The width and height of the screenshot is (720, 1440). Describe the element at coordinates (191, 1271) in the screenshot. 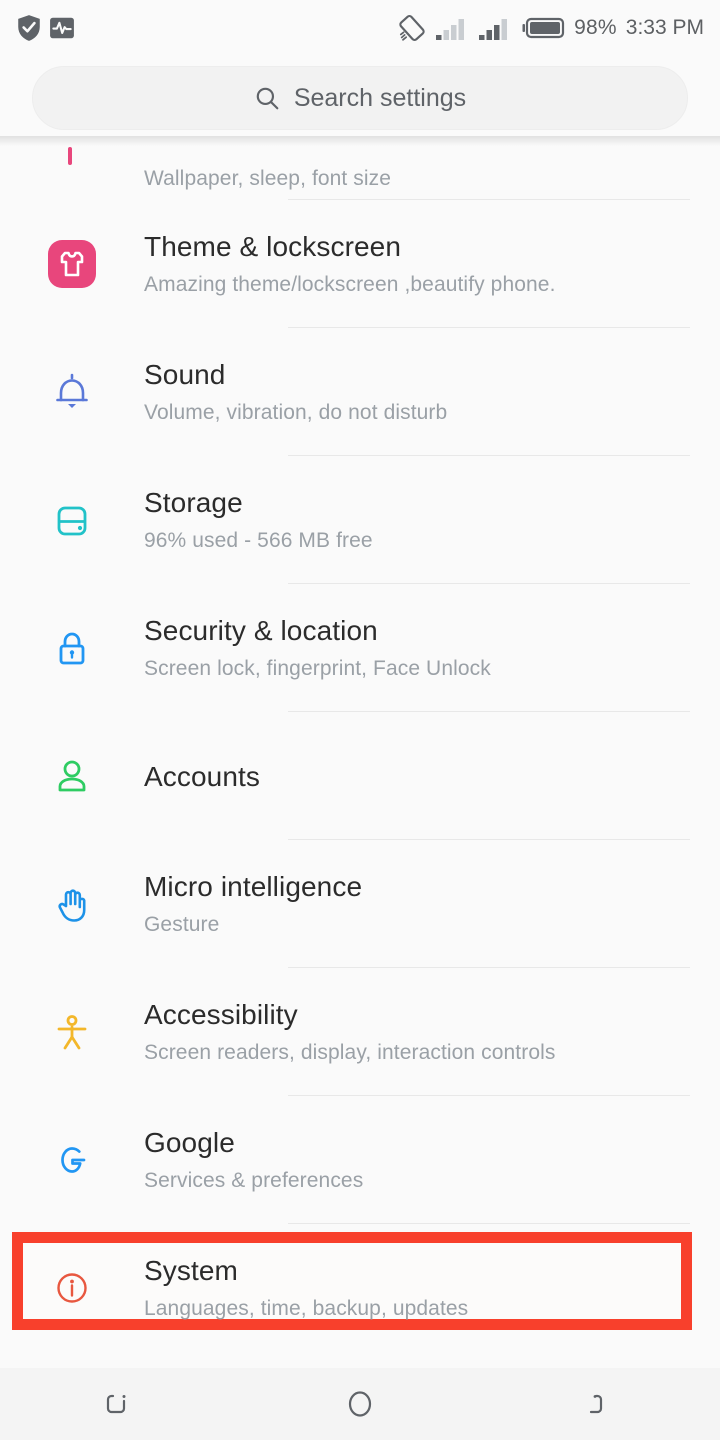

I see `settings-row-title: System` at that location.